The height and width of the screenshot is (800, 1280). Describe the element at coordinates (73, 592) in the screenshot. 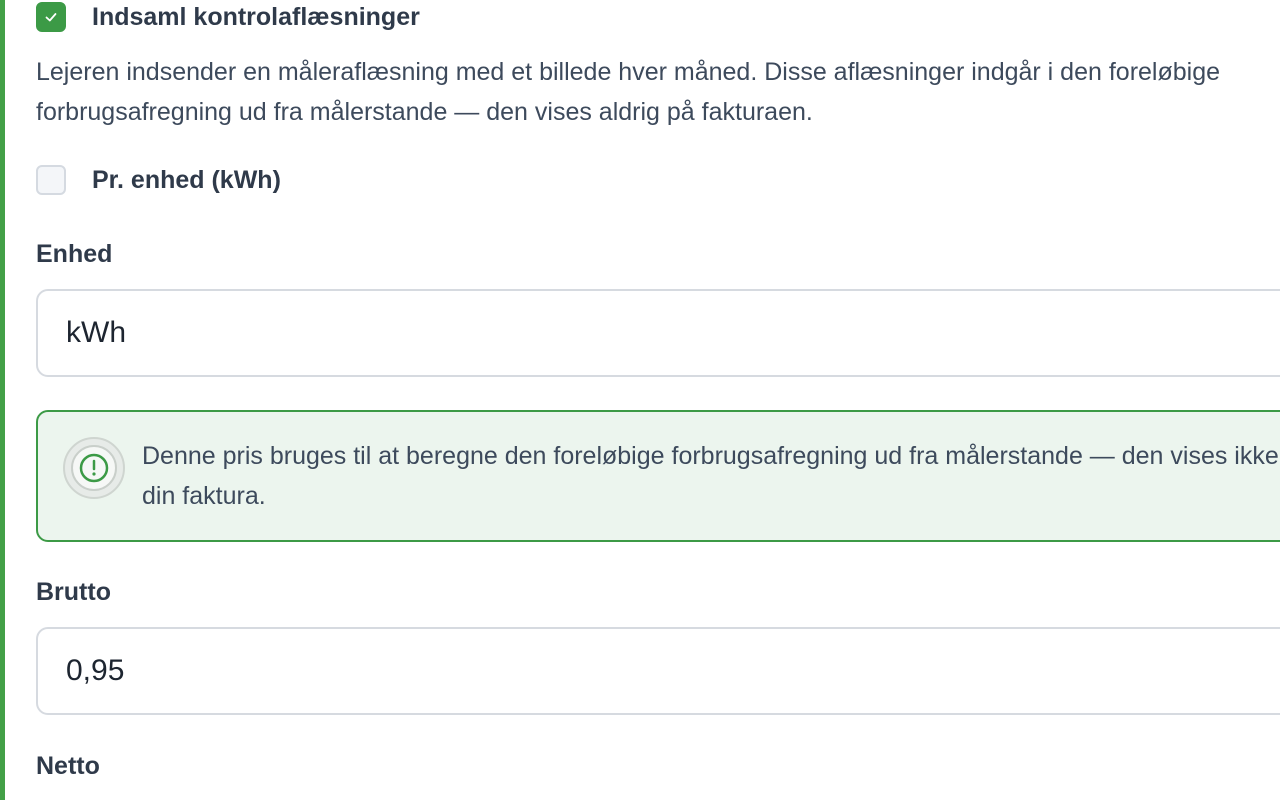

I see `gross-field-label: Brutto` at that location.